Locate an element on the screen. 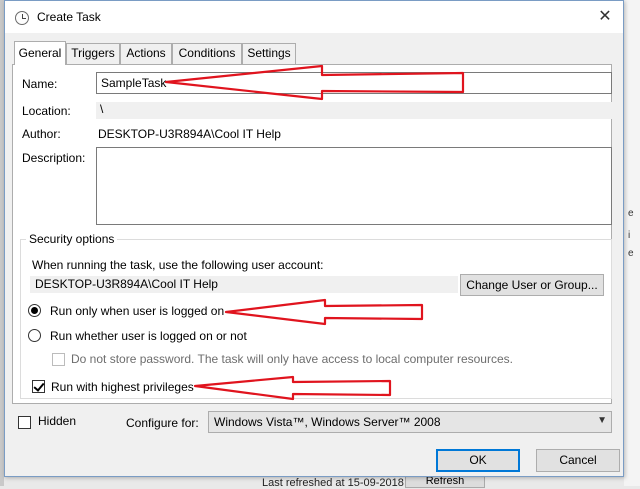 This screenshot has width=640, height=489. hidden-checkbox is located at coordinates (24, 422).